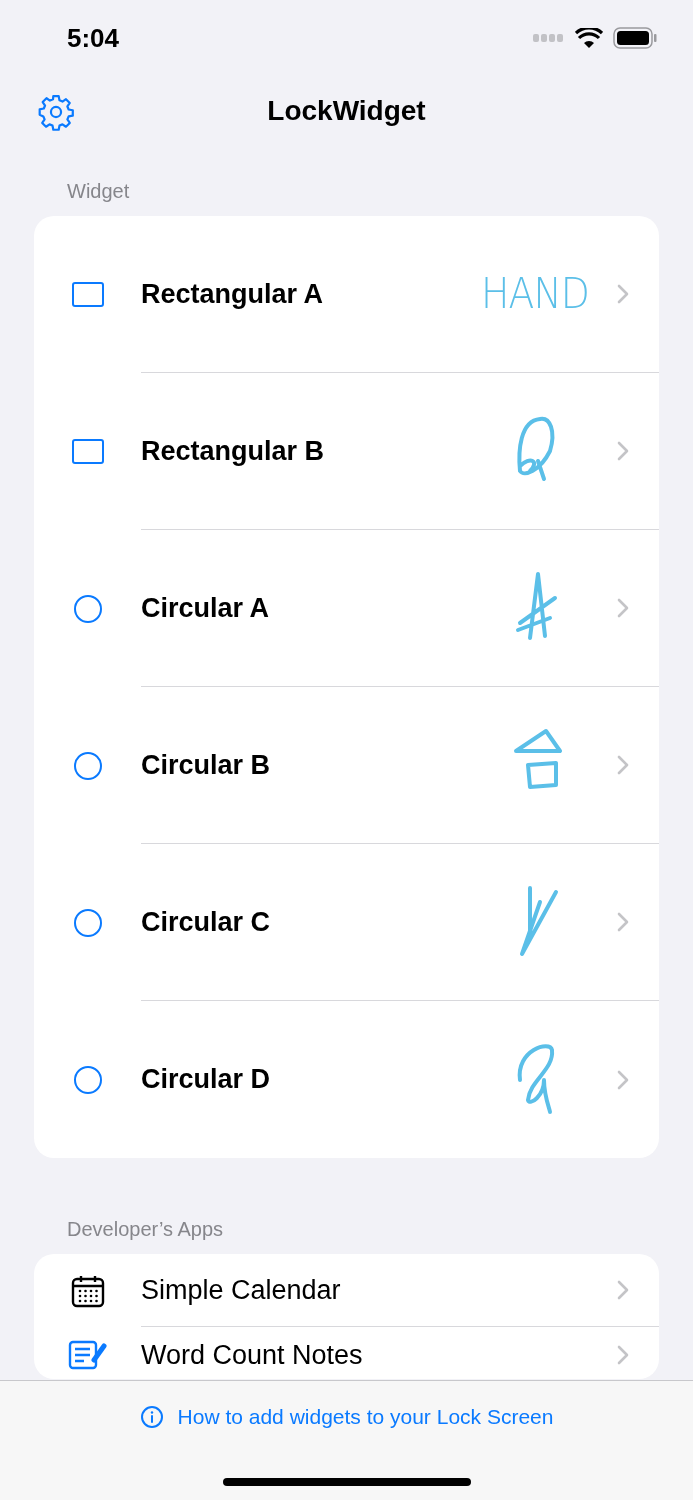 The width and height of the screenshot is (693, 1500). I want to click on app-label: Simple Calendar, so click(241, 1290).